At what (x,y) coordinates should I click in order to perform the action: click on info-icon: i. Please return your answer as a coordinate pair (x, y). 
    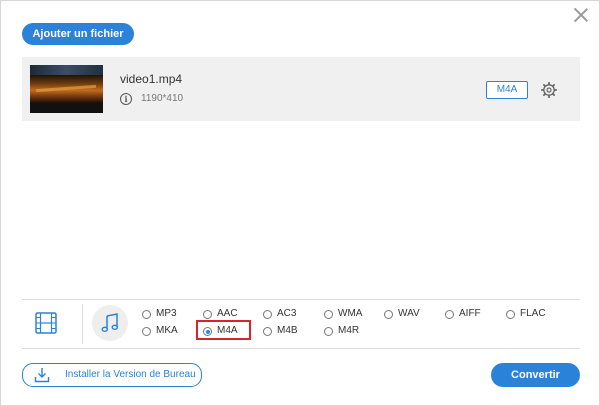
    Looking at the image, I should click on (126, 99).